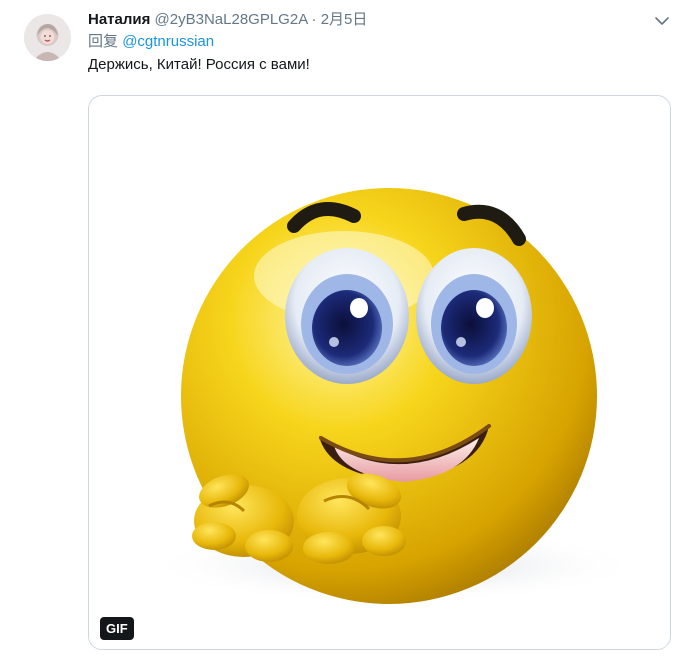 The image size is (693, 660). What do you see at coordinates (119, 19) in the screenshot?
I see `display-name: Наталия` at bounding box center [119, 19].